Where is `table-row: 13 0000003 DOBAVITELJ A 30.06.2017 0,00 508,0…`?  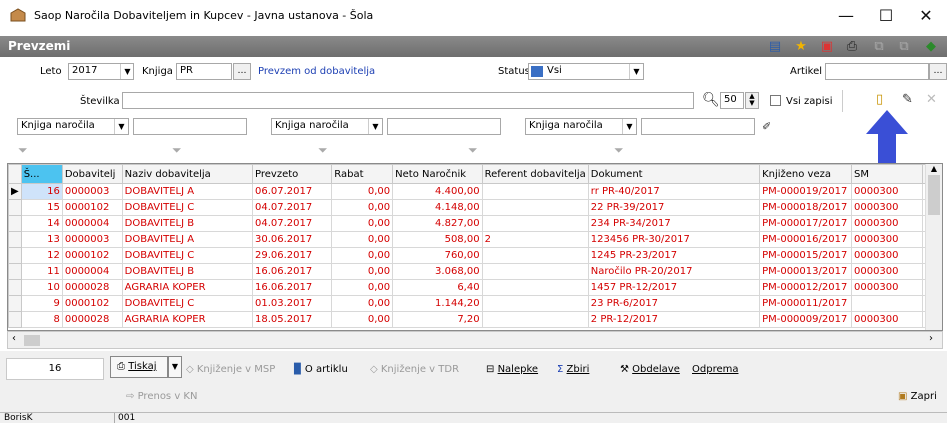 table-row: 13 0000003 DOBAVITELJ A 30.06.2017 0,00 508,0… is located at coordinates (475, 239).